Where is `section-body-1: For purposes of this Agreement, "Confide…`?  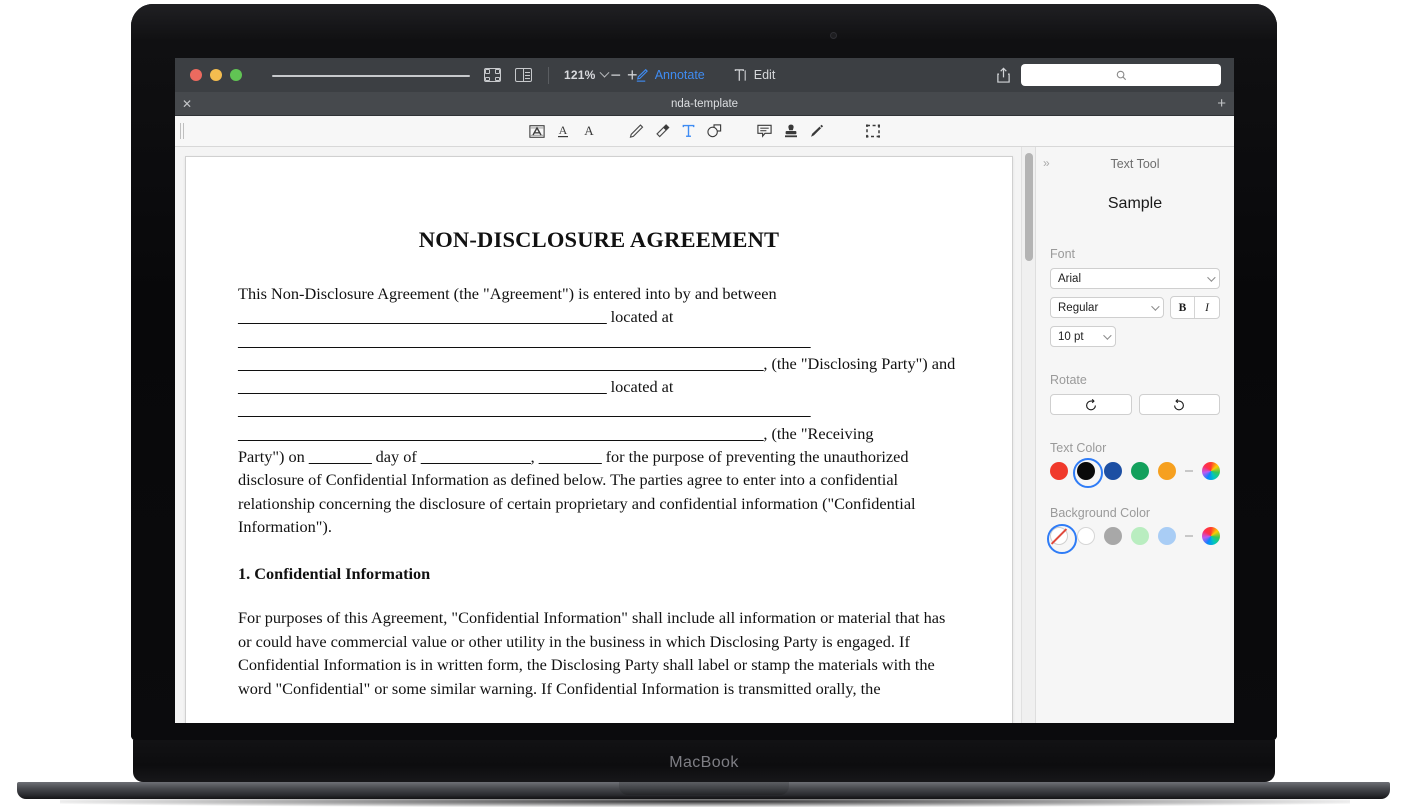 section-body-1: For purposes of this Agreement, "Confide… is located at coordinates (592, 653).